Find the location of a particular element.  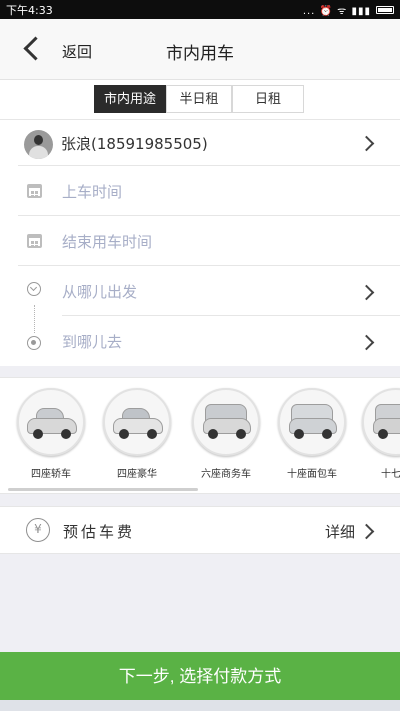

start-time-field: 上车时间 is located at coordinates (92, 191).